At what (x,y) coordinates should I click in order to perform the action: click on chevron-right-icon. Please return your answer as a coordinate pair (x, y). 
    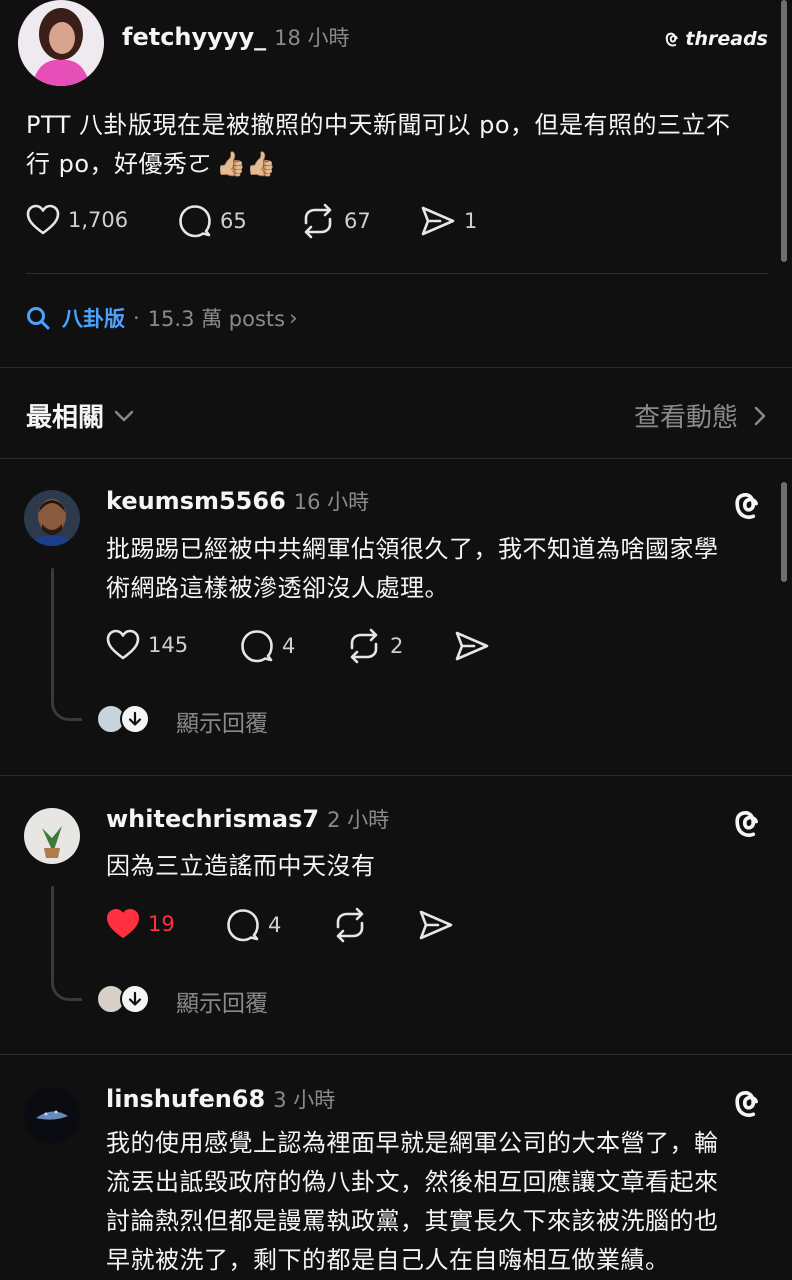
    Looking at the image, I should click on (760, 415).